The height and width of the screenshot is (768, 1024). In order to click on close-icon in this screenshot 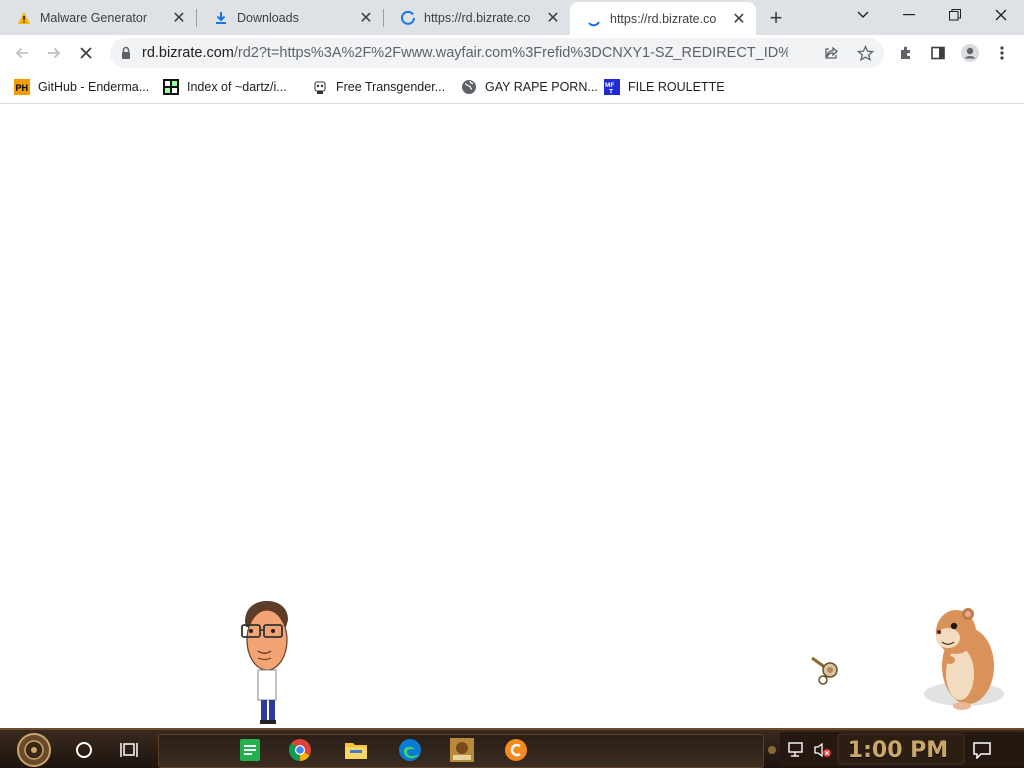, I will do `click(1001, 15)`.